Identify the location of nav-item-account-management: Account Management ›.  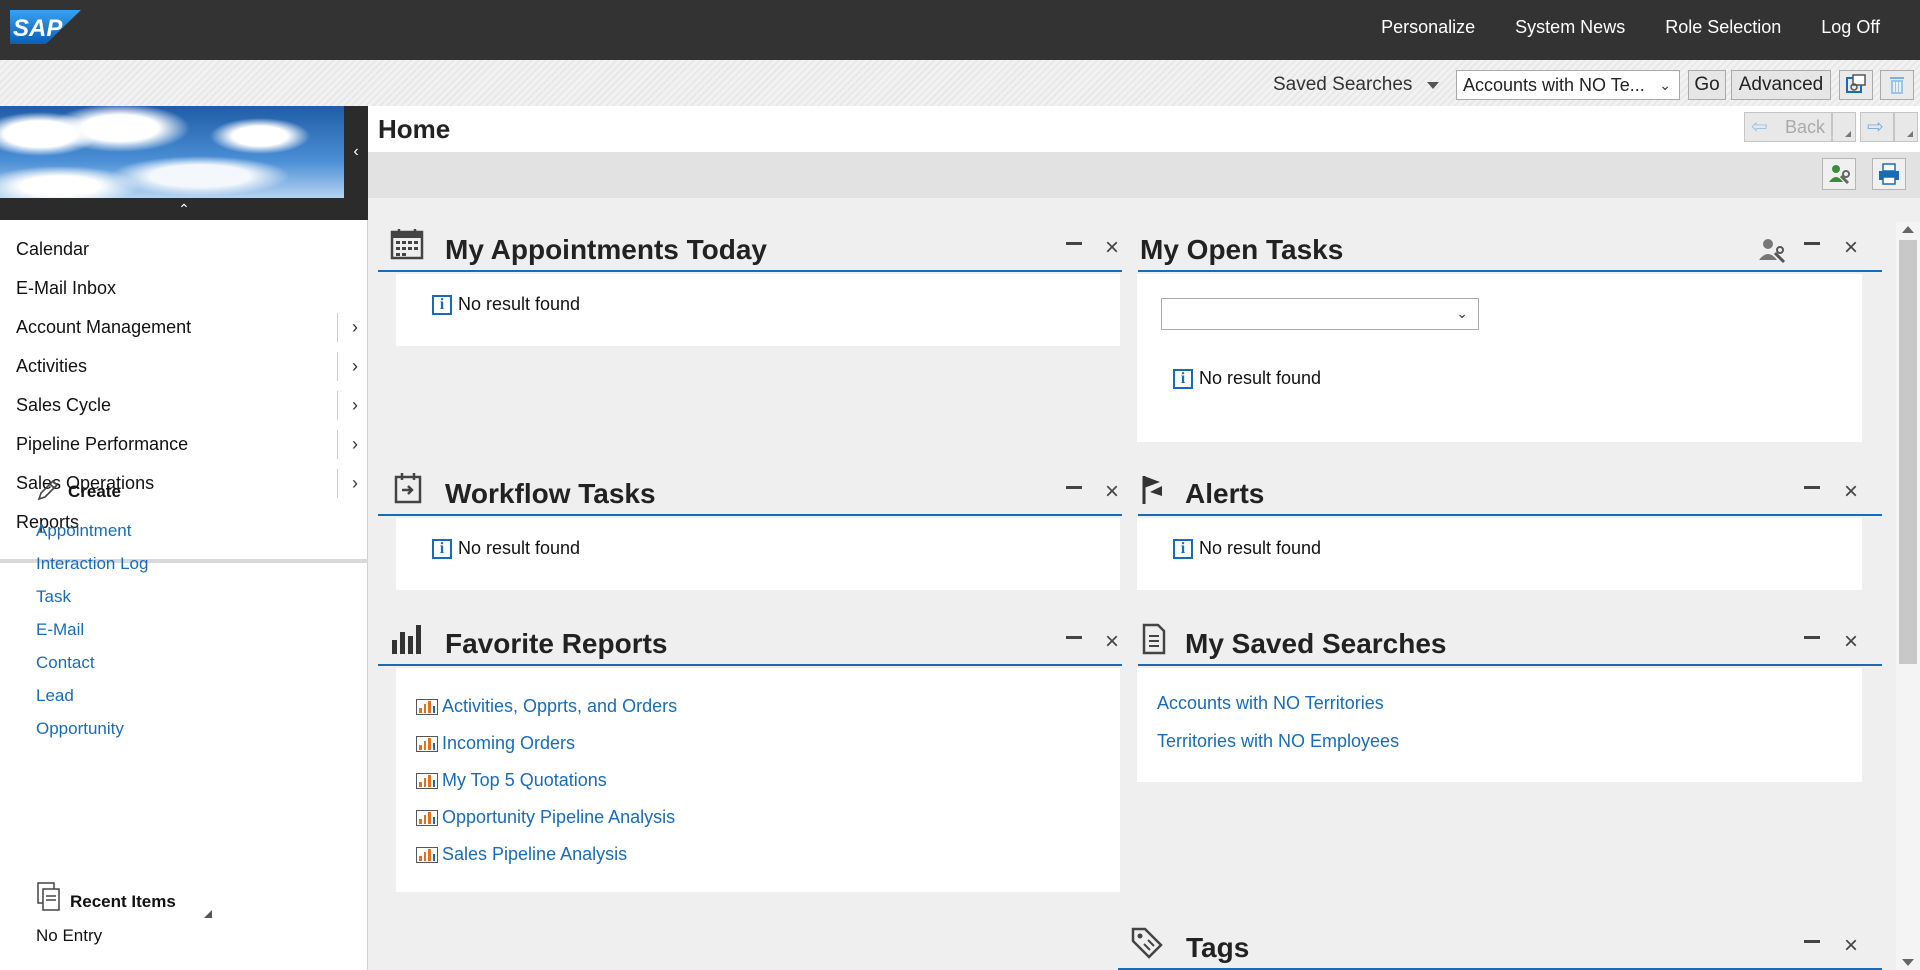
(184, 327).